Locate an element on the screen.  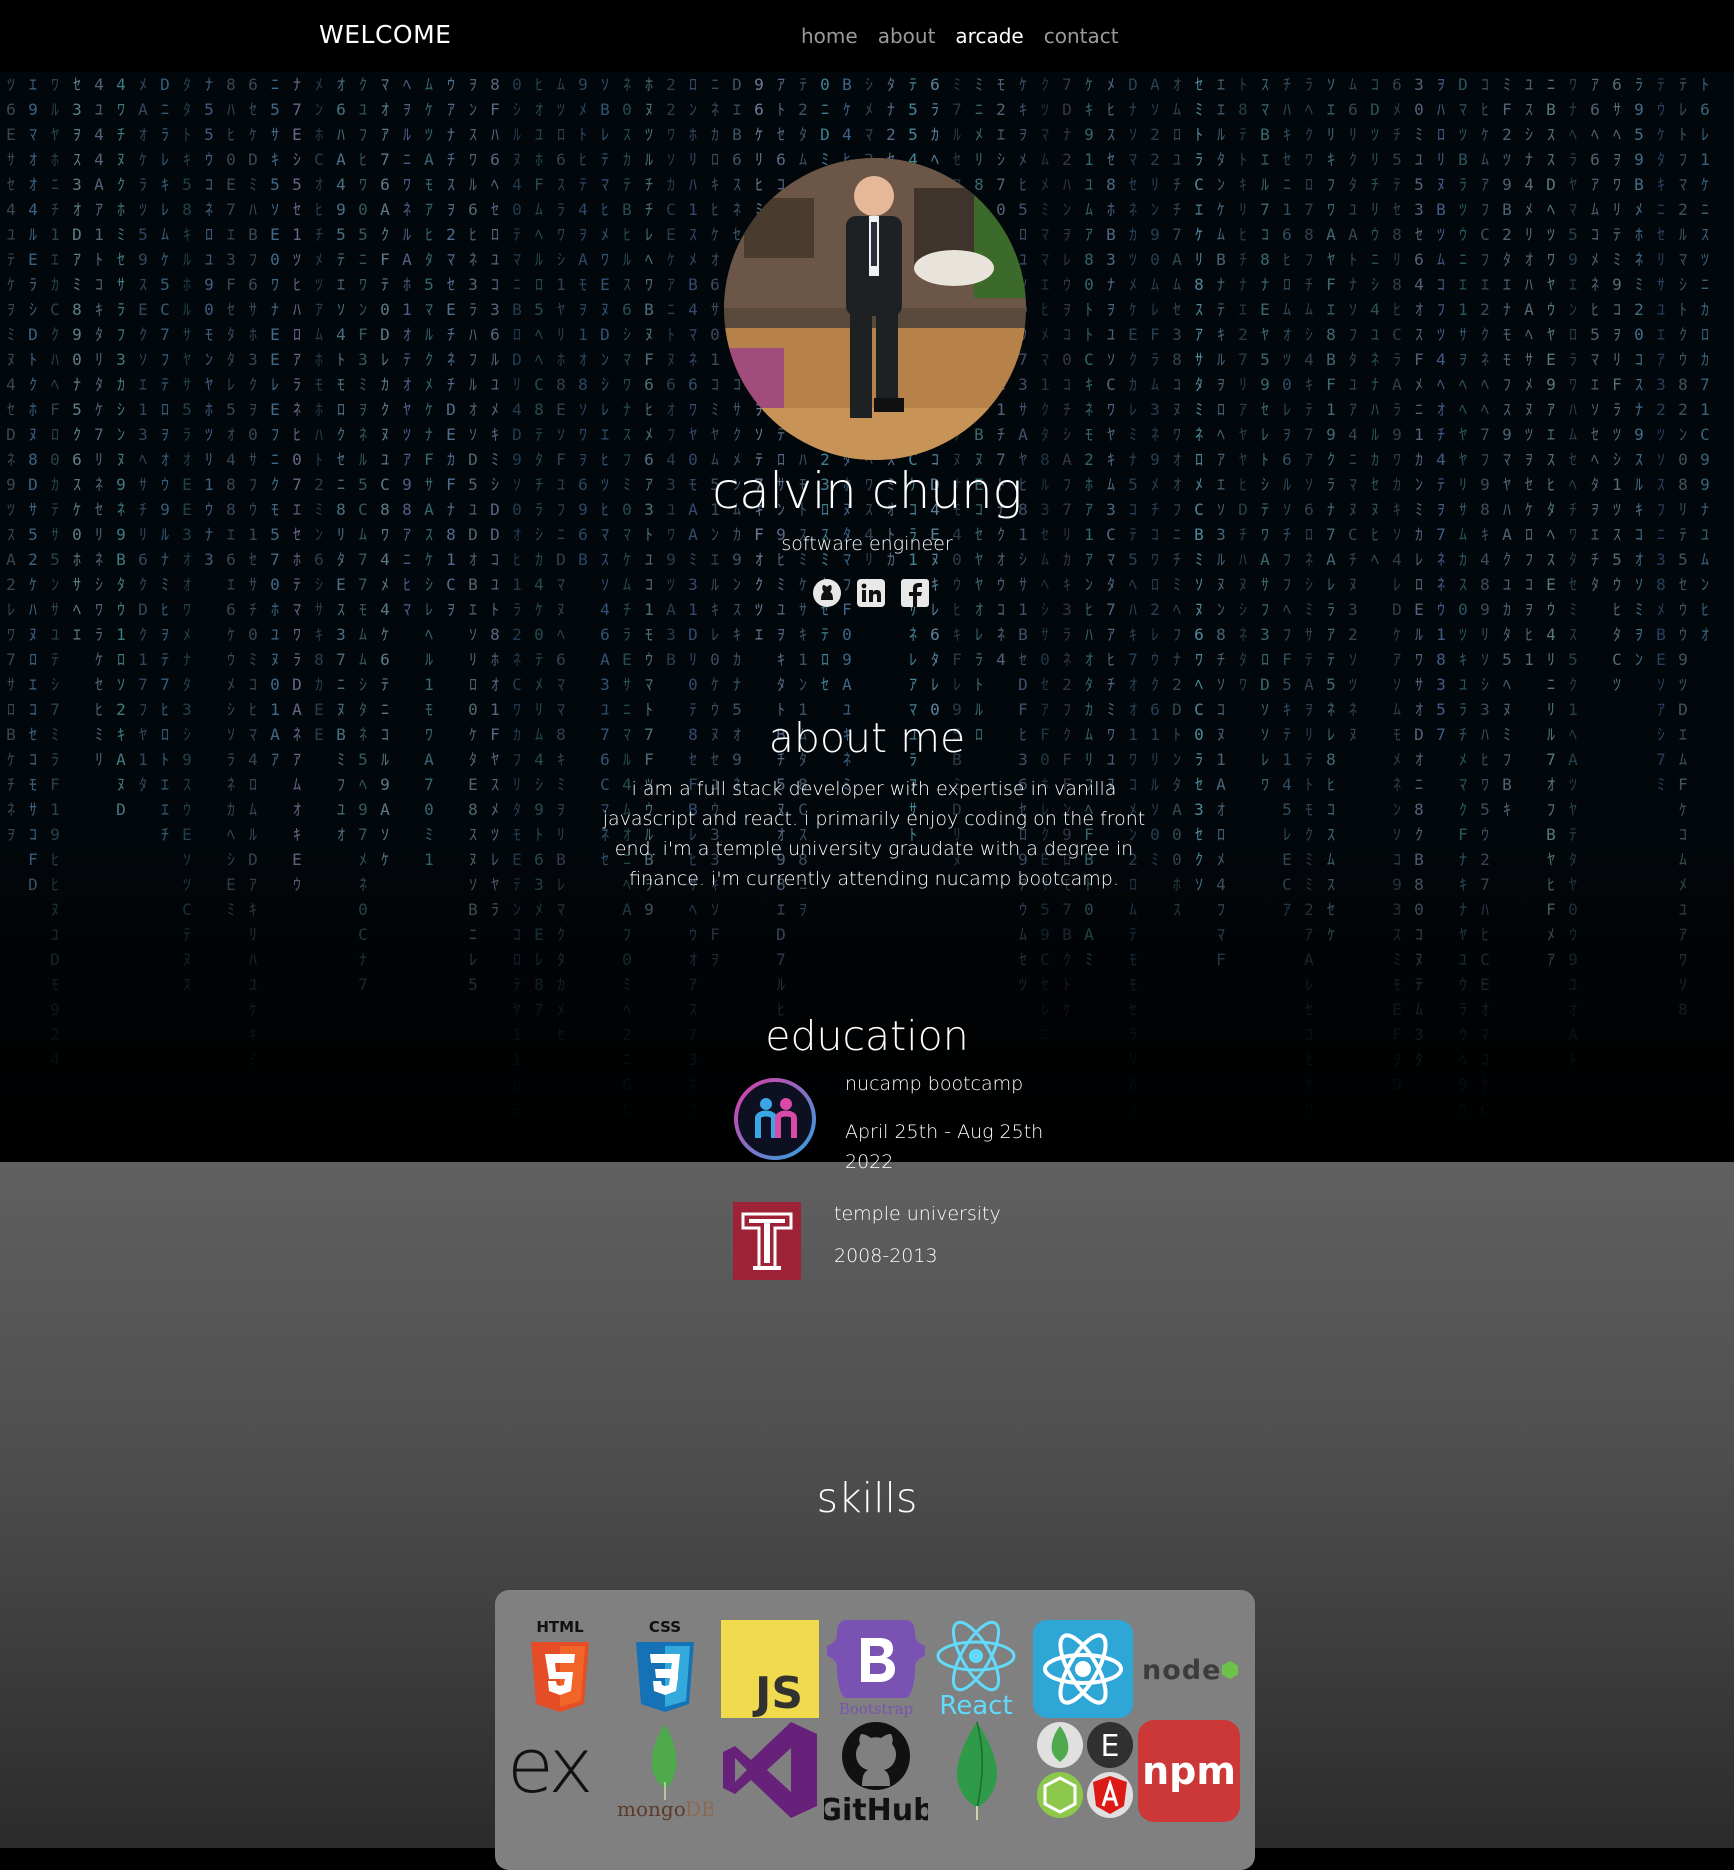
react-logo-text: React is located at coordinates (975, 1704).